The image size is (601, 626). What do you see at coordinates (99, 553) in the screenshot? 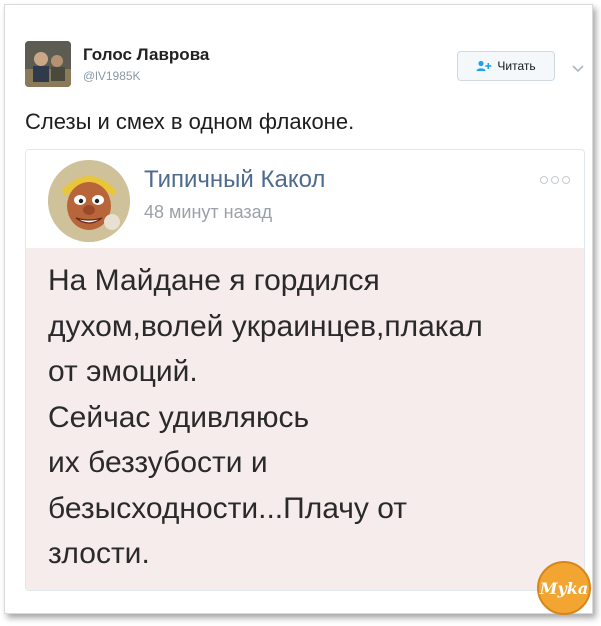
I see `post-line: злости.` at bounding box center [99, 553].